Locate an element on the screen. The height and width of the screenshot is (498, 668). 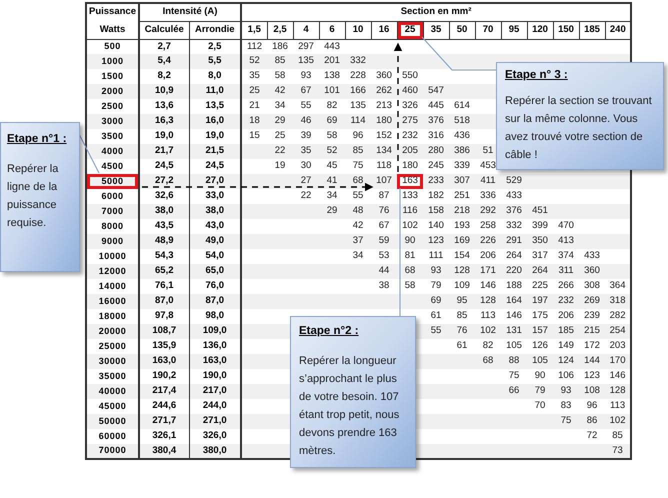
table-cell: 175 is located at coordinates (540, 316).